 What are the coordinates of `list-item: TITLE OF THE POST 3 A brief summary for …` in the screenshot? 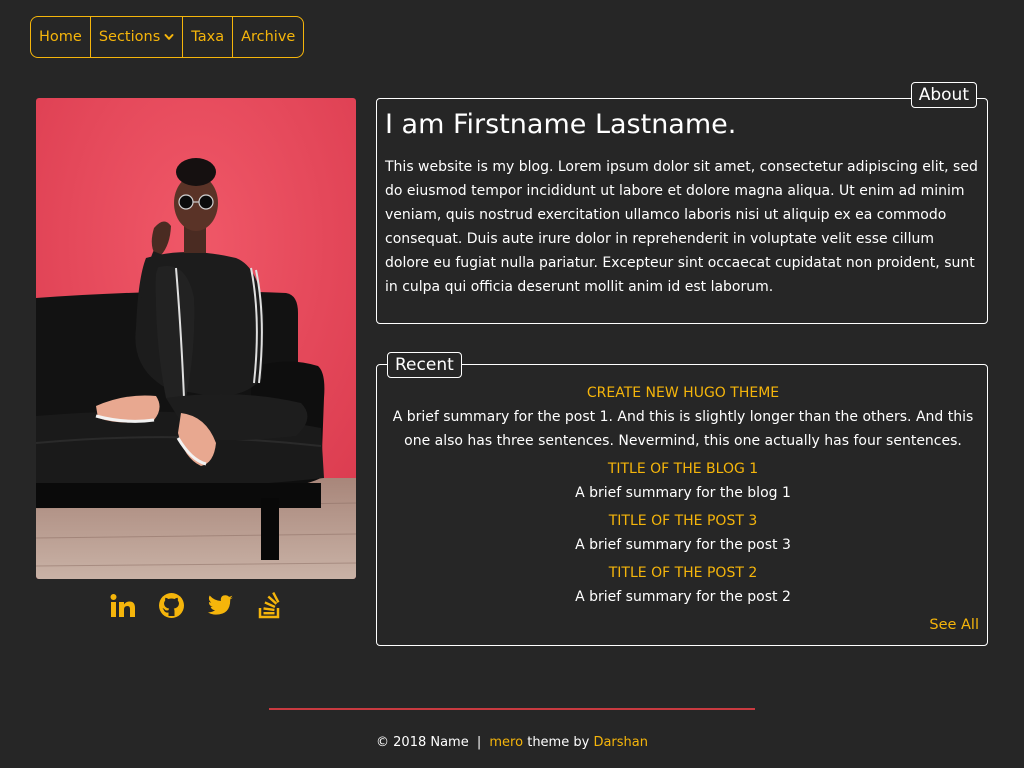 It's located at (683, 533).